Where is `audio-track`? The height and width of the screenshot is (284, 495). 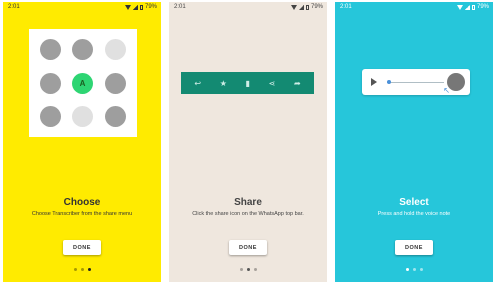
audio-track is located at coordinates (415, 82).